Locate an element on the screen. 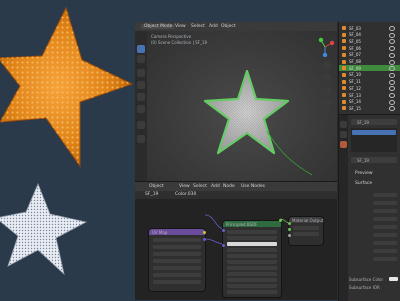  subsurface-color-swatch is located at coordinates (393, 279).